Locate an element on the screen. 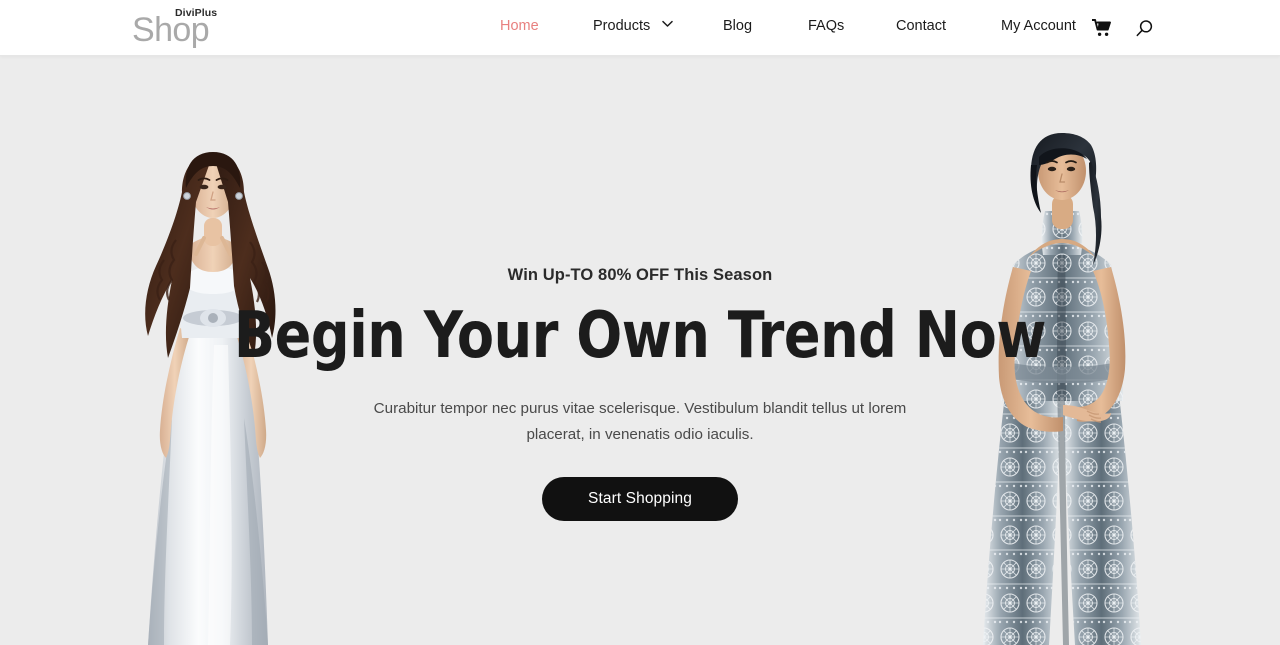 The image size is (1280, 645). hero-title: Begin Your Own Trend Now is located at coordinates (640, 335).